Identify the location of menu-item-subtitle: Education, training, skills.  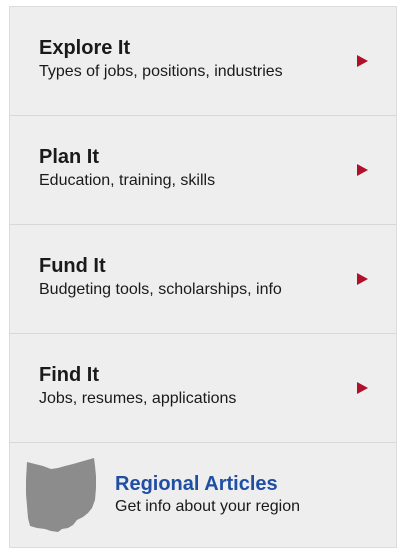
(127, 180).